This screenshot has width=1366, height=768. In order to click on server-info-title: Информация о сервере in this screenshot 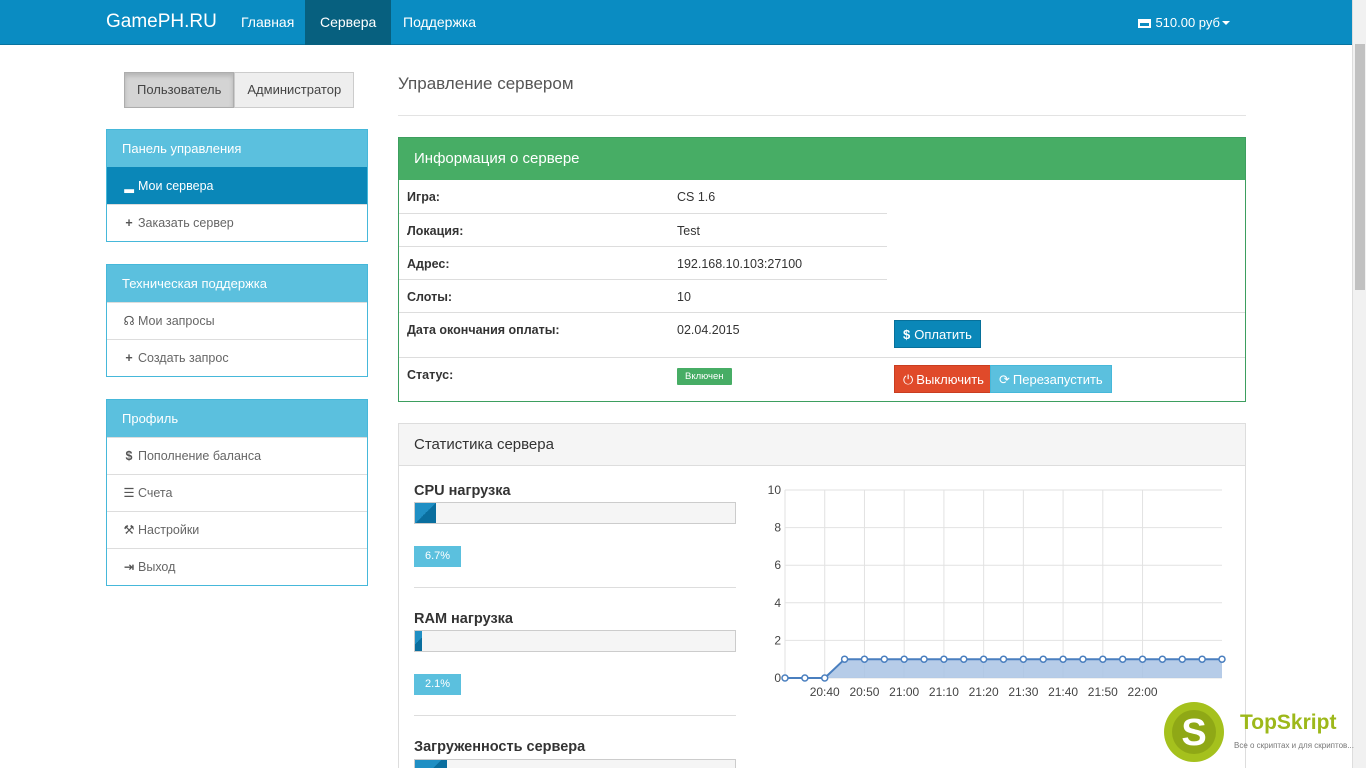, I will do `click(822, 159)`.